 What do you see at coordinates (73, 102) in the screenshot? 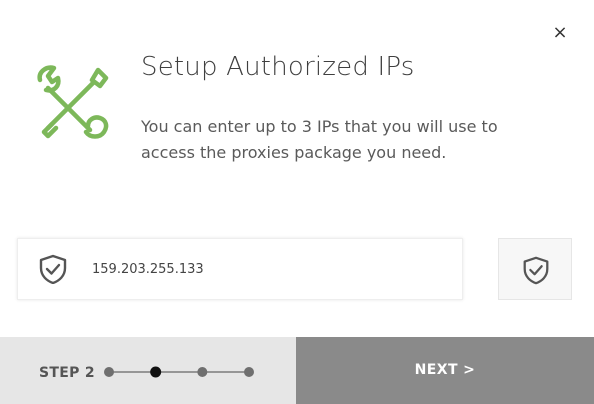
I see `wrench-screwdriver-icon` at bounding box center [73, 102].